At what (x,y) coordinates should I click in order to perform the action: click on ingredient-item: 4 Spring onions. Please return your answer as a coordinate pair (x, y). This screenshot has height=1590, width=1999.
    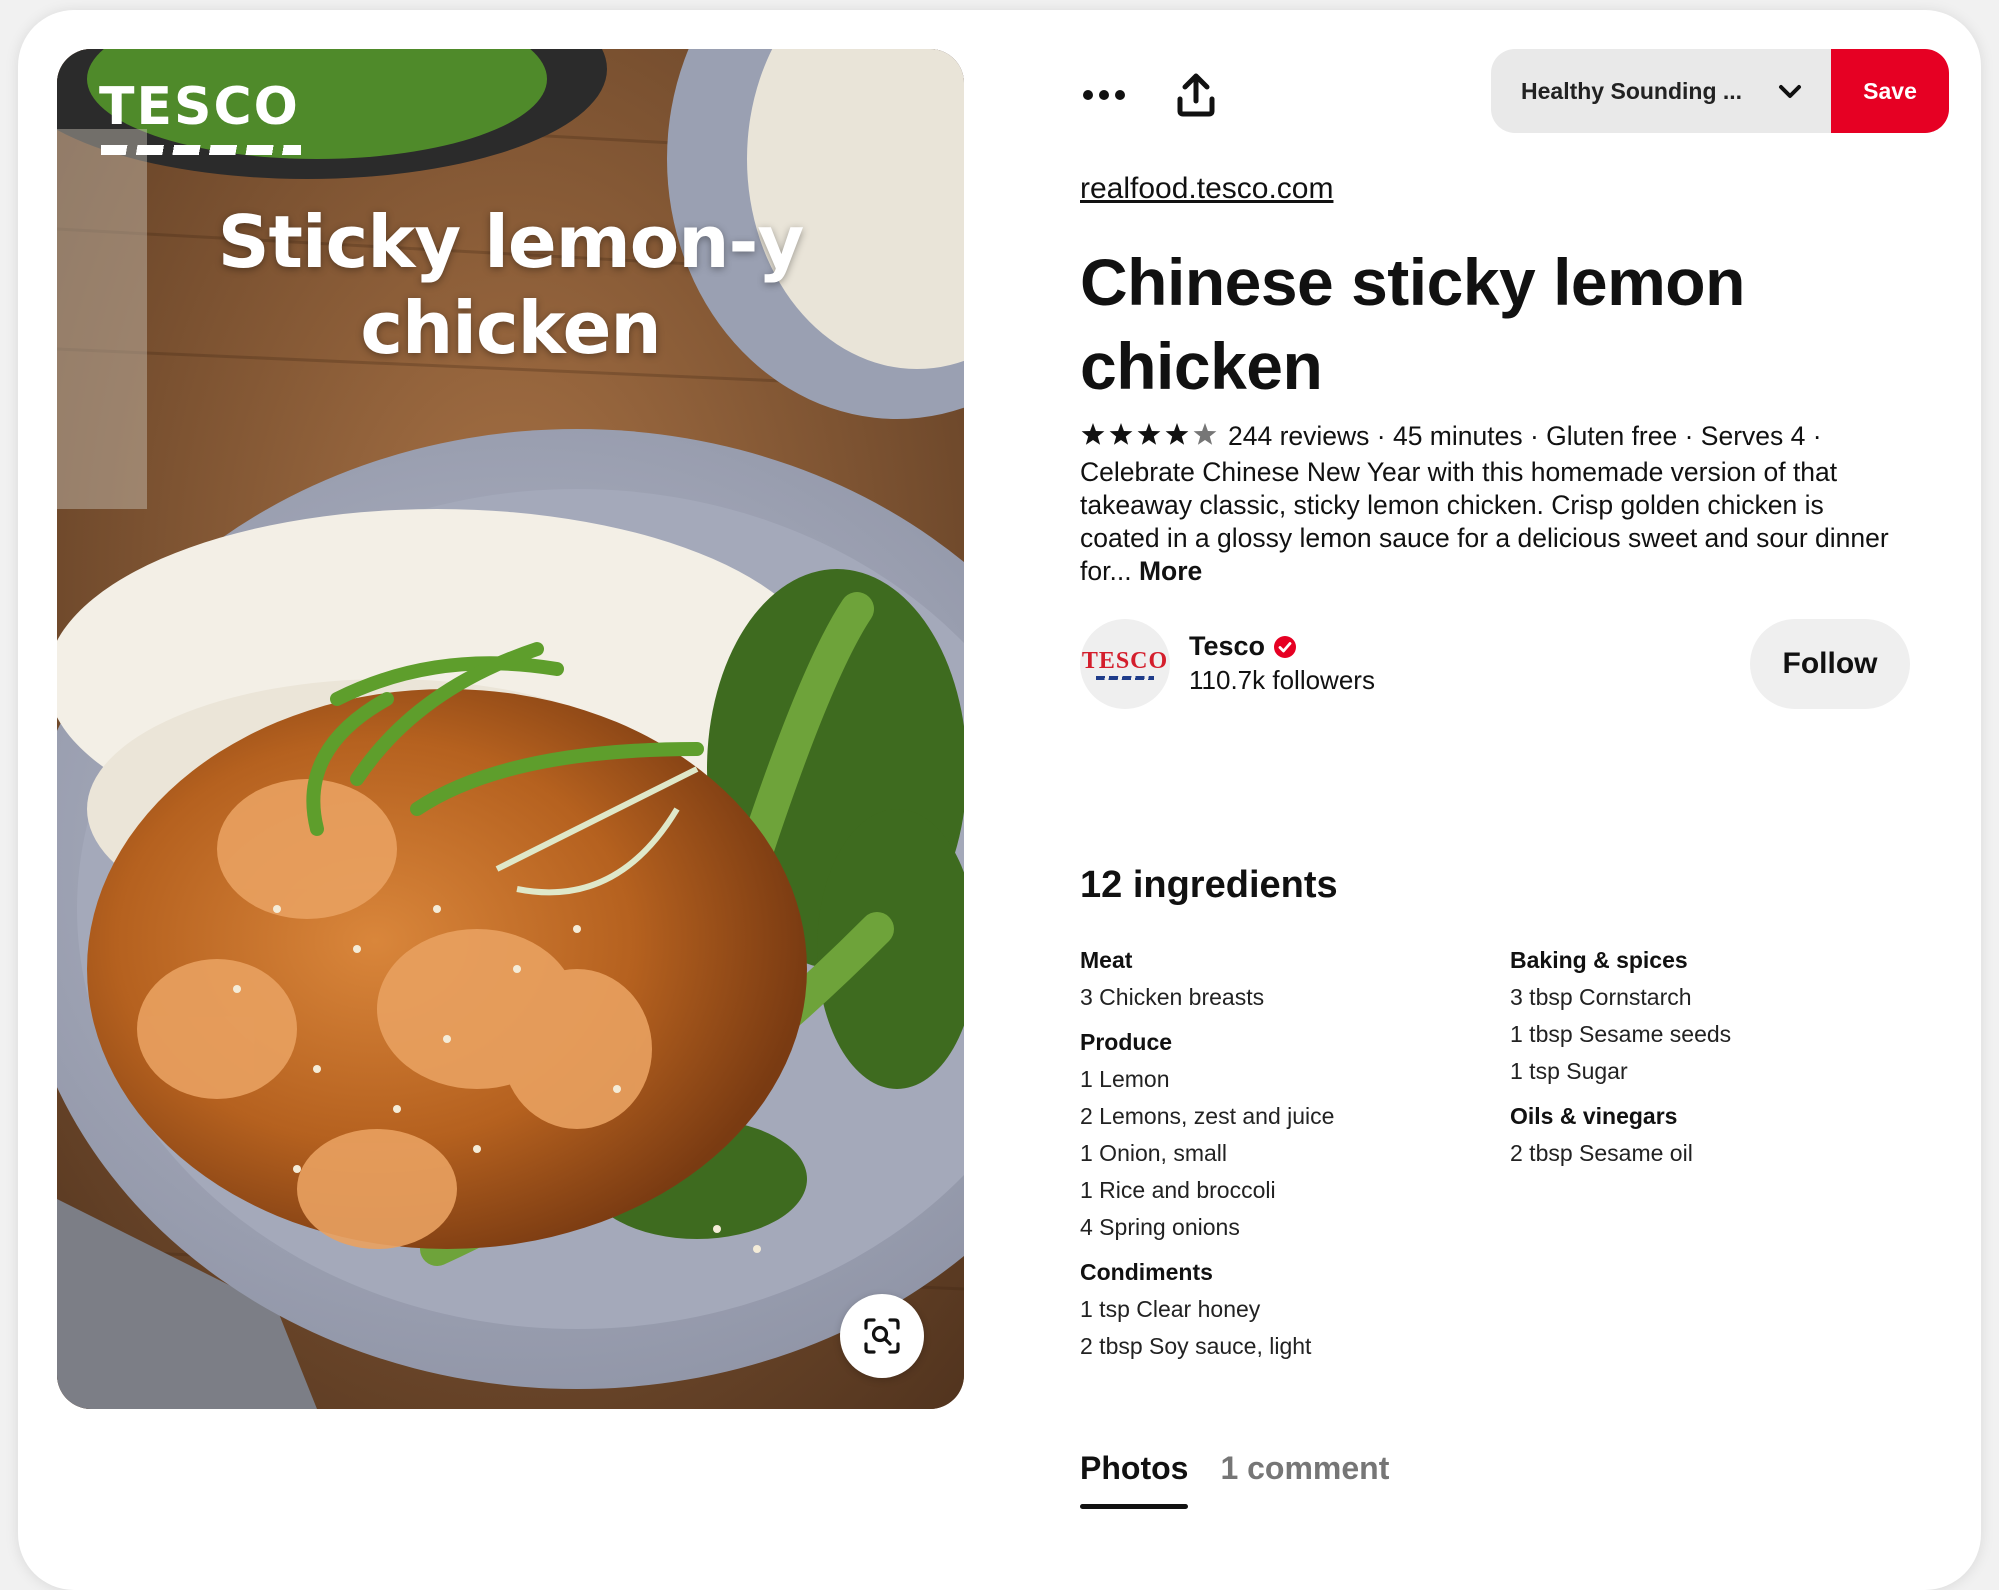
    Looking at the image, I should click on (1160, 1227).